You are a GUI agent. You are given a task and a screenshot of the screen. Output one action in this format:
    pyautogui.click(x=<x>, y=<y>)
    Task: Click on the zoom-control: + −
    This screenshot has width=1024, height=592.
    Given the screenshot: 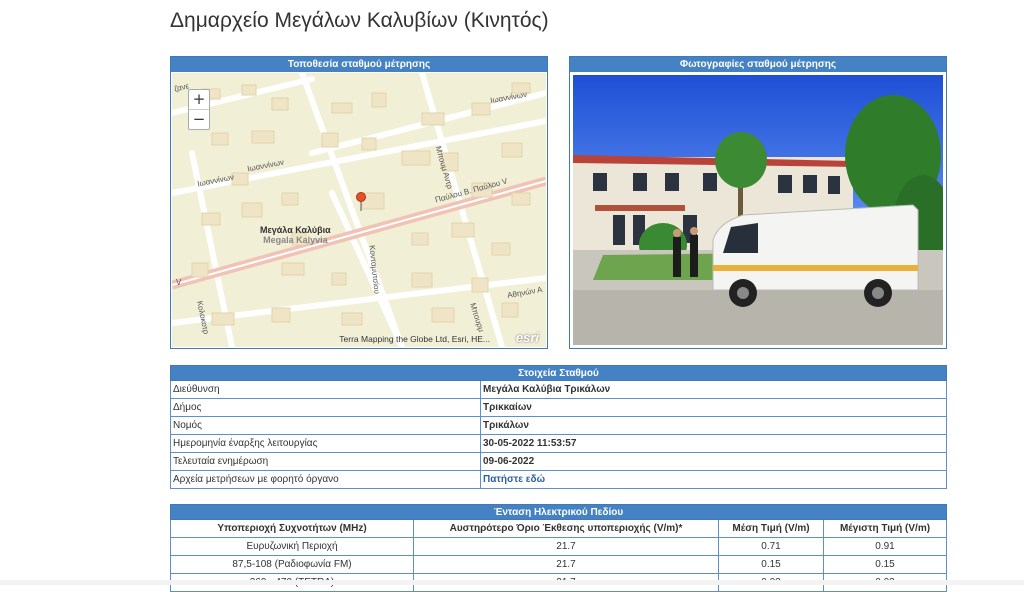 What is the action you would take?
    pyautogui.click(x=199, y=109)
    